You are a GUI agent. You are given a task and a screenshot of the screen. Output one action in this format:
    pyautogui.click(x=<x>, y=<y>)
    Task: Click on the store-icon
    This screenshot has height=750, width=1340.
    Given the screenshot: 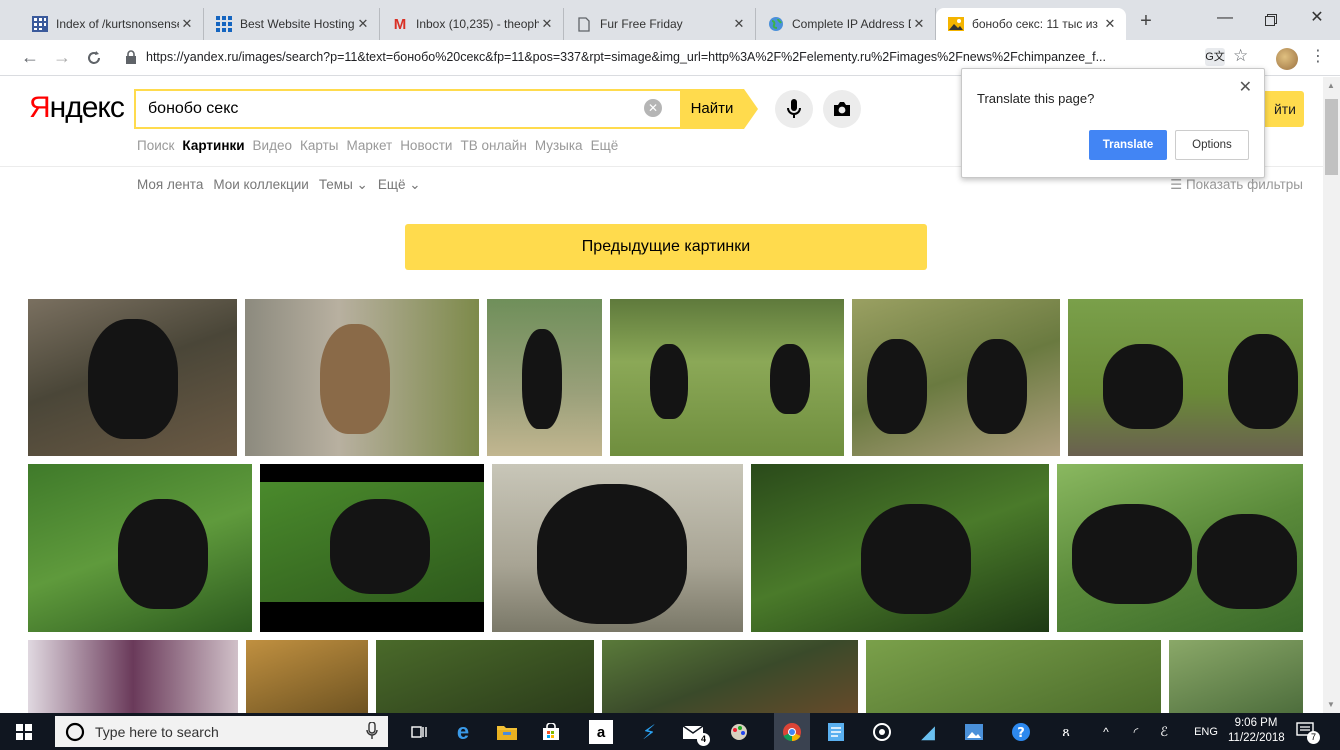 What is the action you would take?
    pyautogui.click(x=551, y=732)
    